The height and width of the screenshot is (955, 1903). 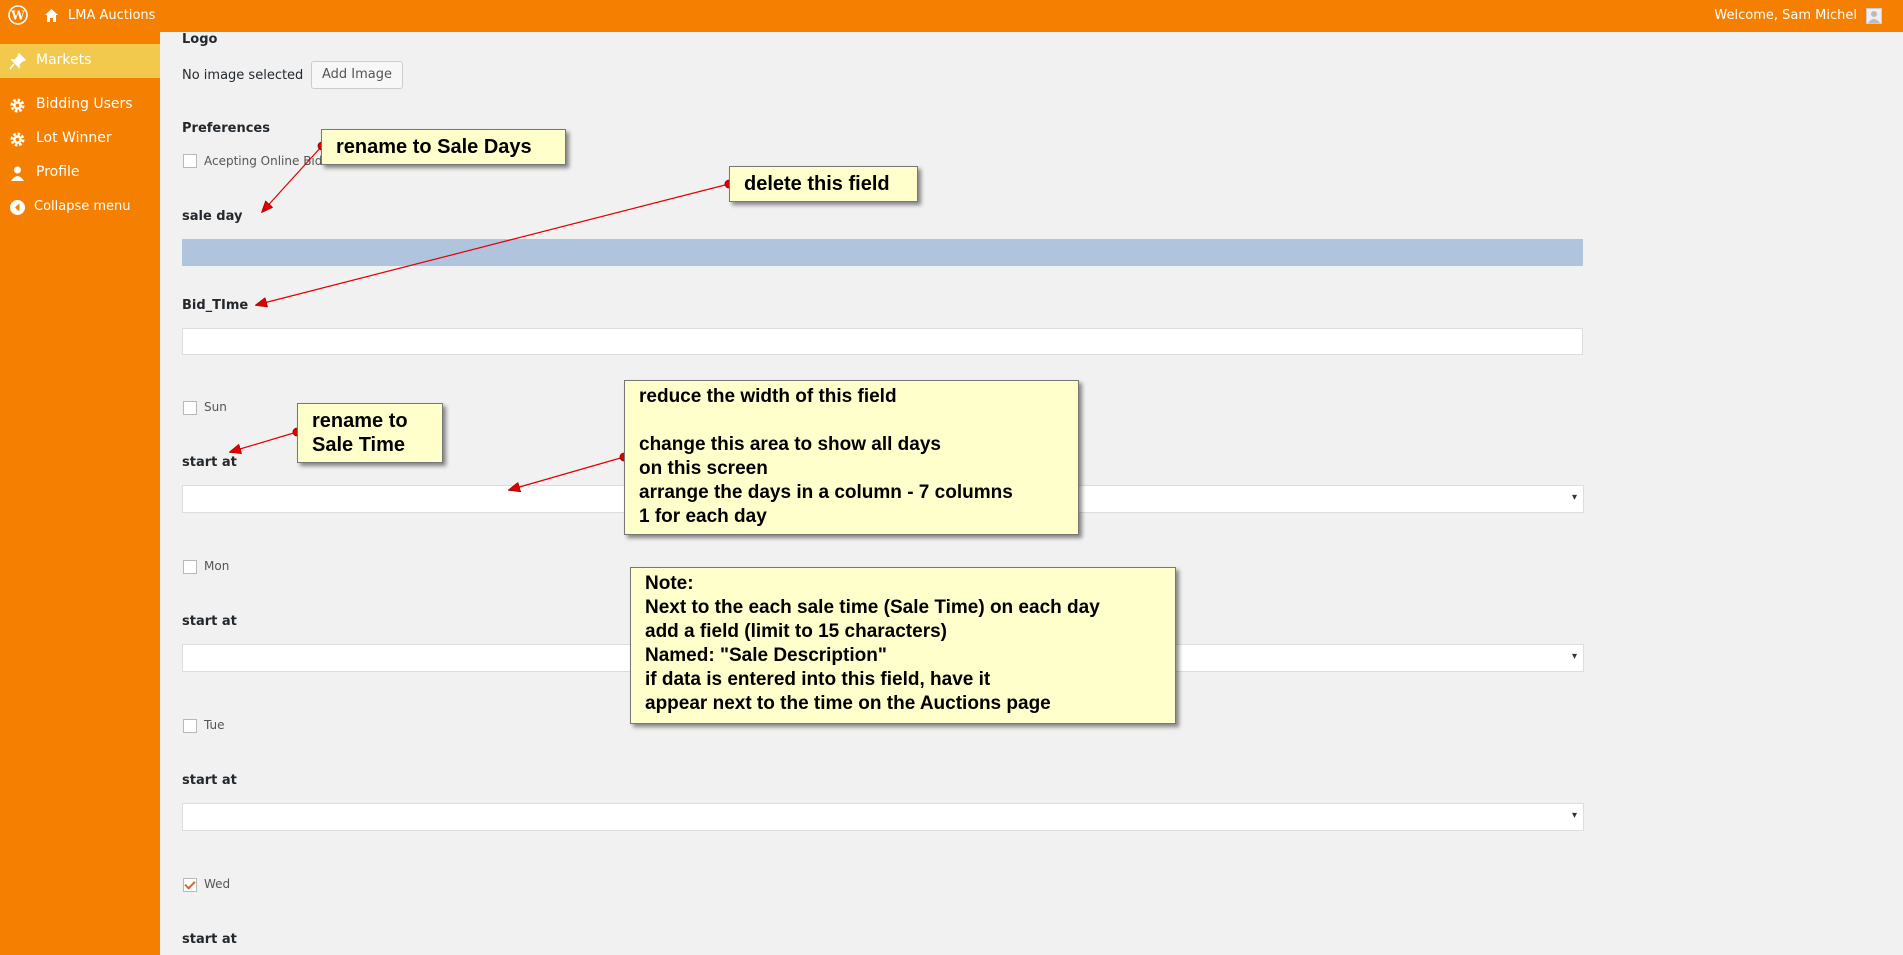 I want to click on bid-time-label: Bid_TIme, so click(x=215, y=305).